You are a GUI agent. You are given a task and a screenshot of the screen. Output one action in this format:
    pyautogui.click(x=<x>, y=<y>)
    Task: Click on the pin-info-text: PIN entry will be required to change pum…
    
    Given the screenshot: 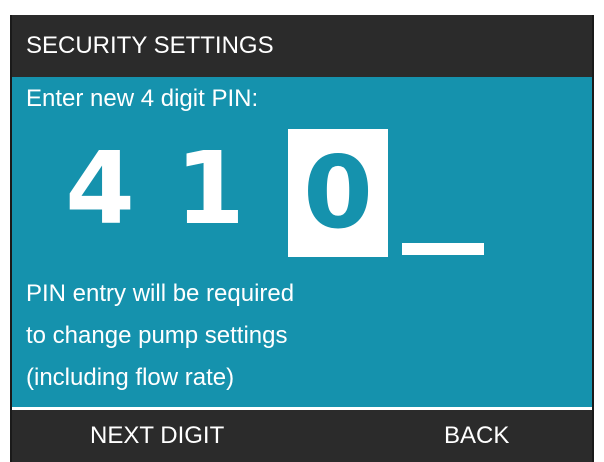 What is the action you would take?
    pyautogui.click(x=160, y=336)
    